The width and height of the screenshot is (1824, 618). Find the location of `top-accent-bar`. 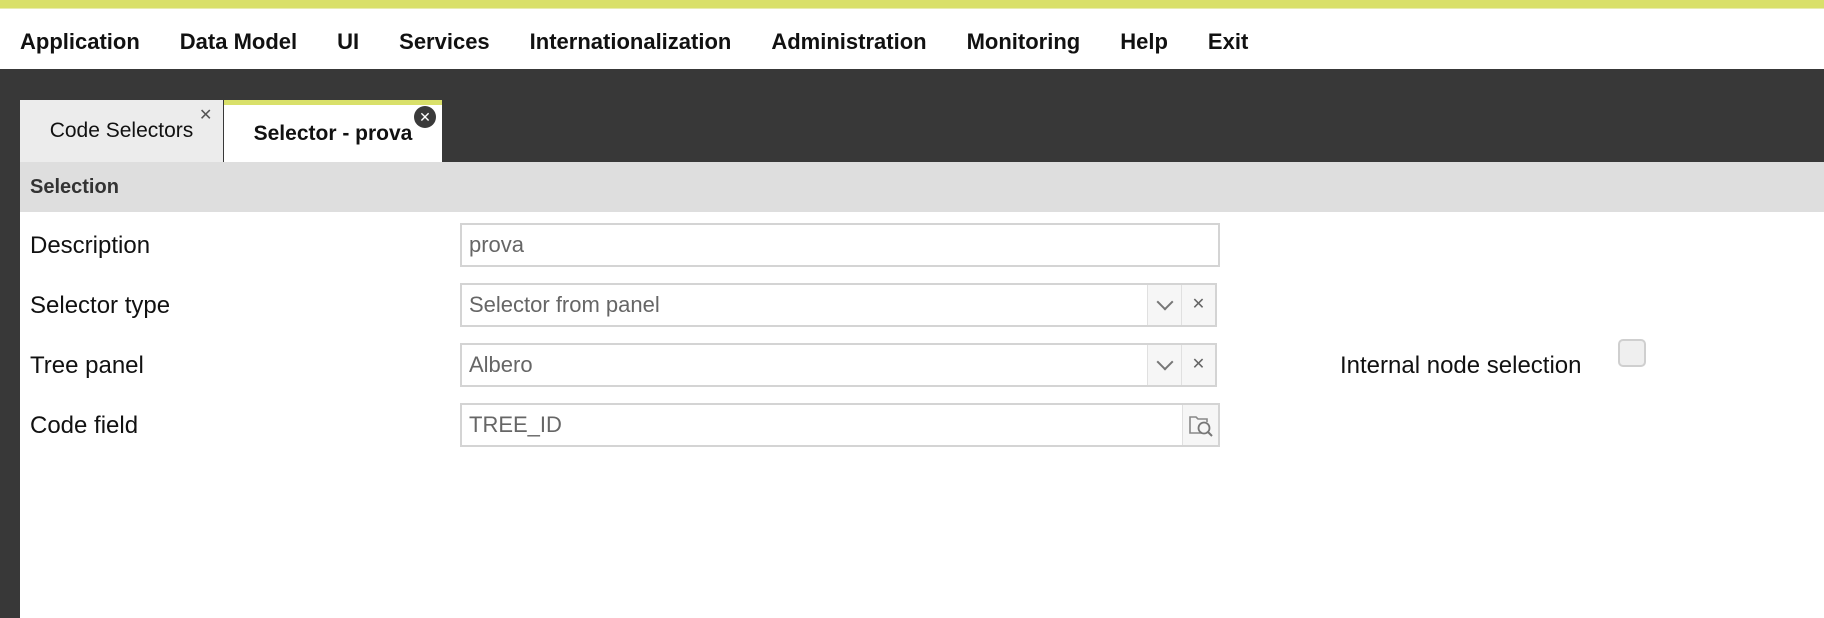

top-accent-bar is located at coordinates (912, 4).